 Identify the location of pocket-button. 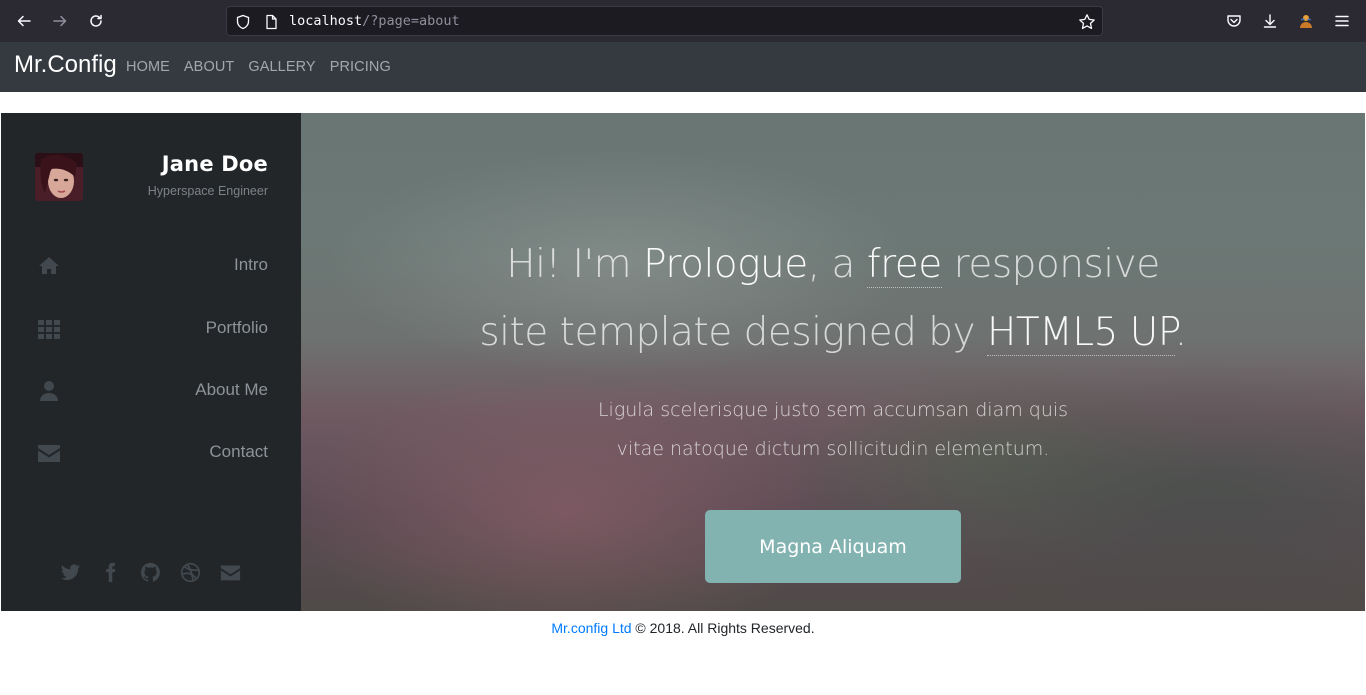
(1234, 21).